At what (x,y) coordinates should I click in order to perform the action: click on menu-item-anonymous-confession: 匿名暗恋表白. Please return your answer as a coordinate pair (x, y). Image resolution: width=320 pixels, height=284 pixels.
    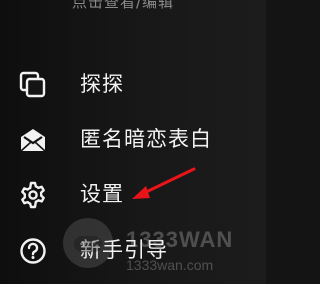
    Looking at the image, I should click on (133, 138).